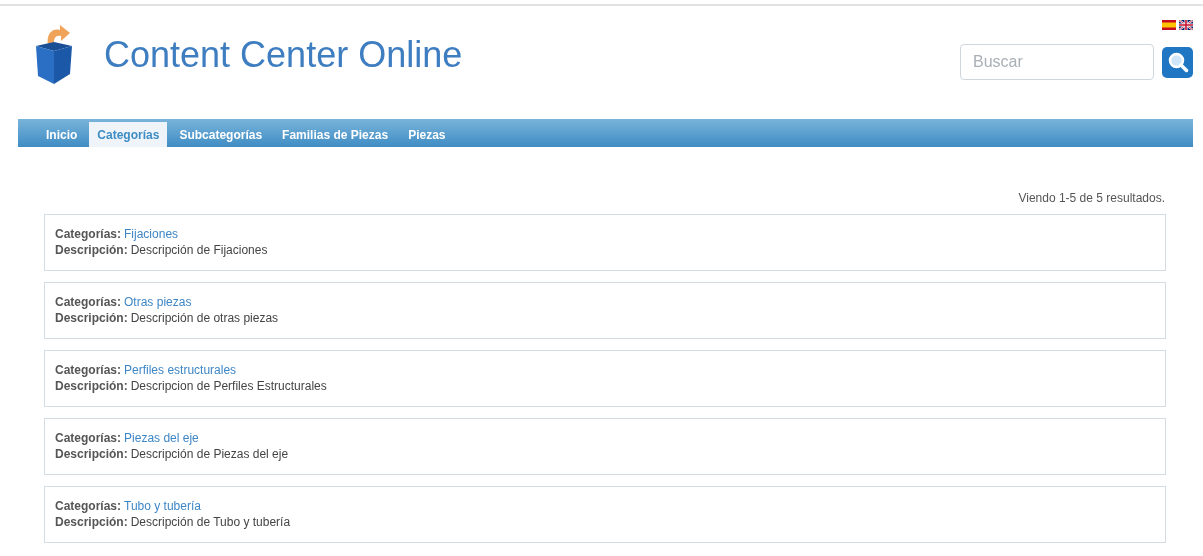 Image resolution: width=1203 pixels, height=556 pixels. Describe the element at coordinates (1091, 198) in the screenshot. I see `results-summary: Viendo 1-5 de 5 resultados.` at that location.